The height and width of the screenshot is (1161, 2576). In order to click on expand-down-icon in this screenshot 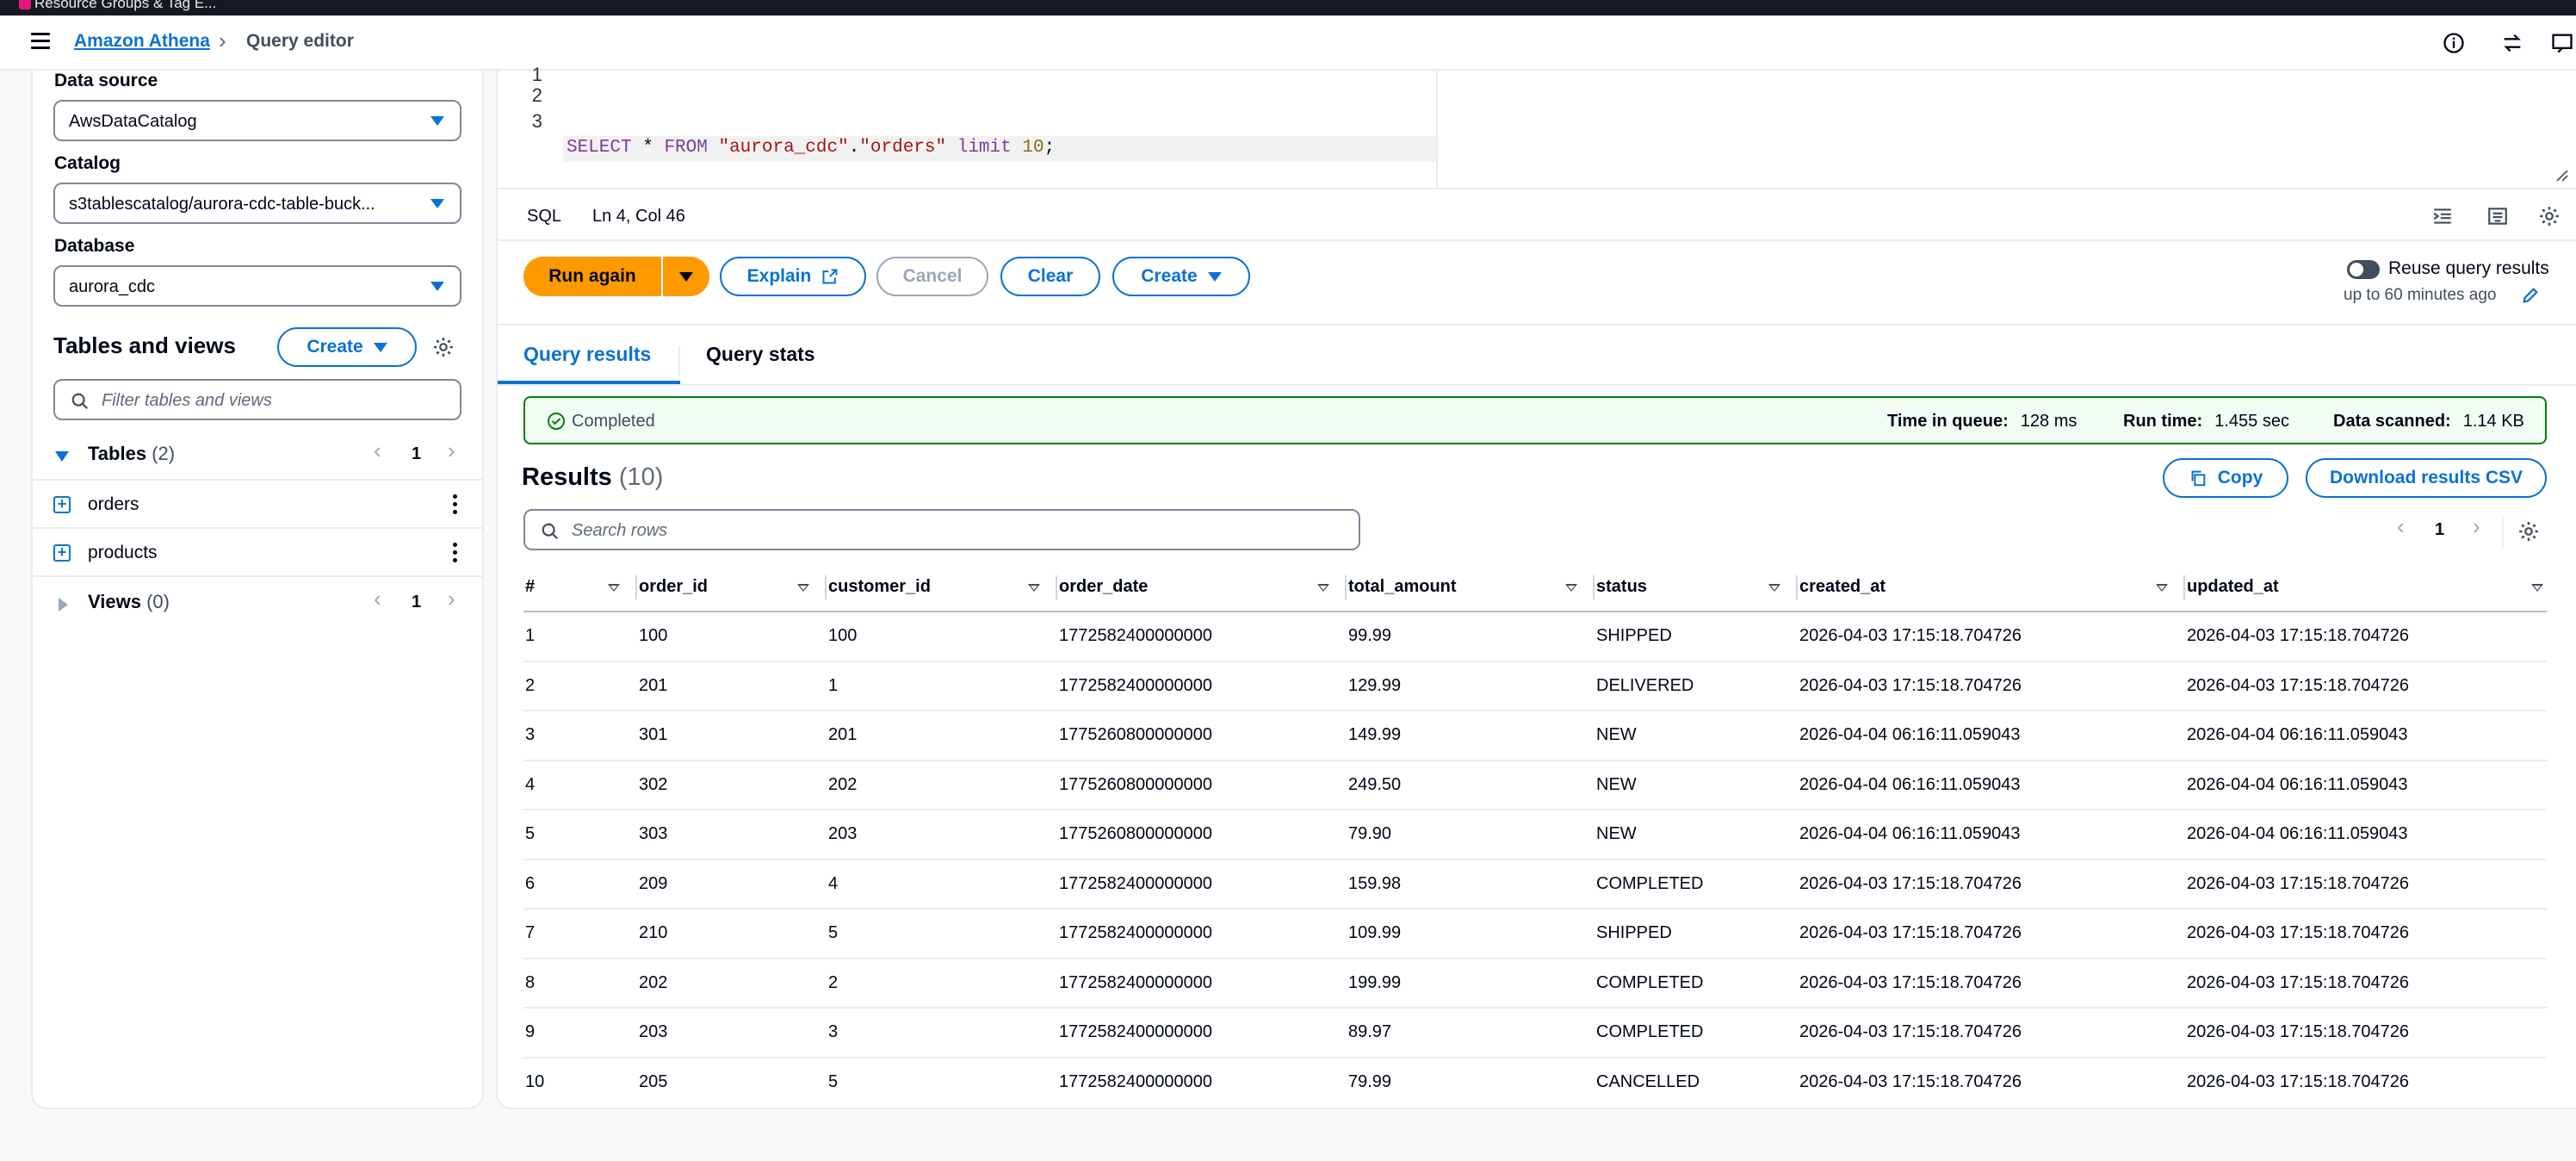, I will do `click(62, 456)`.